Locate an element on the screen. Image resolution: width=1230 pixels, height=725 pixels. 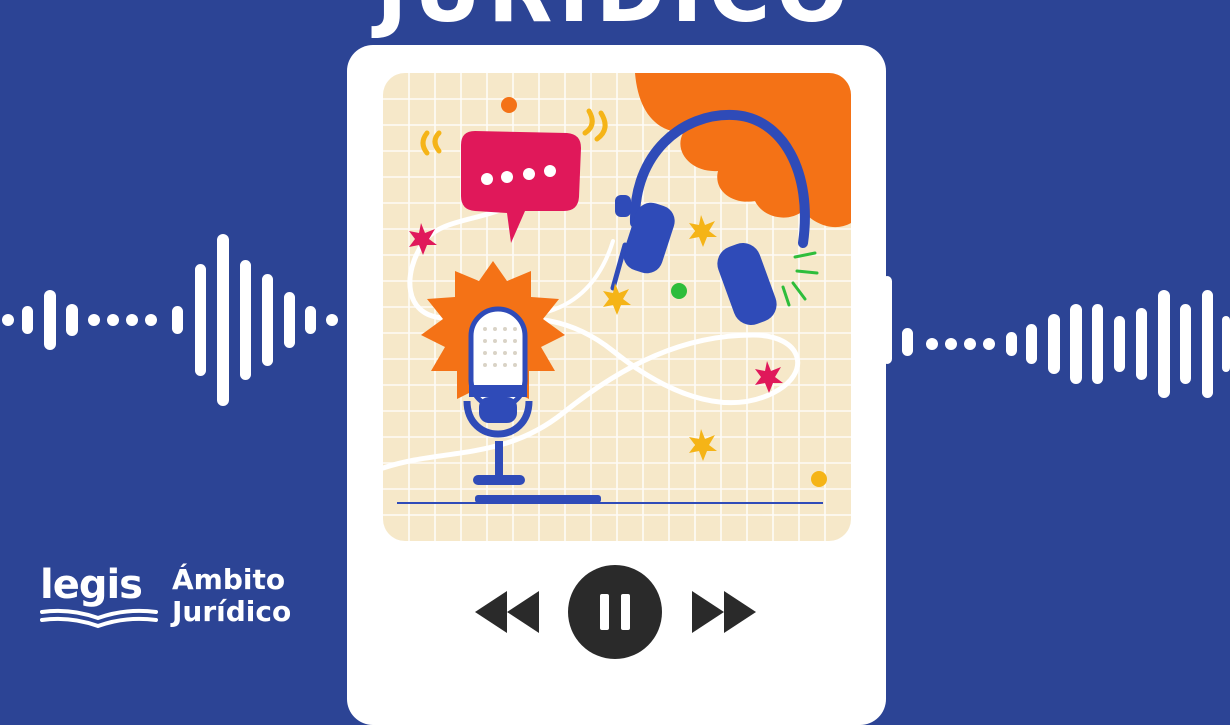
legis-wordmark: legis is located at coordinates (91, 585).